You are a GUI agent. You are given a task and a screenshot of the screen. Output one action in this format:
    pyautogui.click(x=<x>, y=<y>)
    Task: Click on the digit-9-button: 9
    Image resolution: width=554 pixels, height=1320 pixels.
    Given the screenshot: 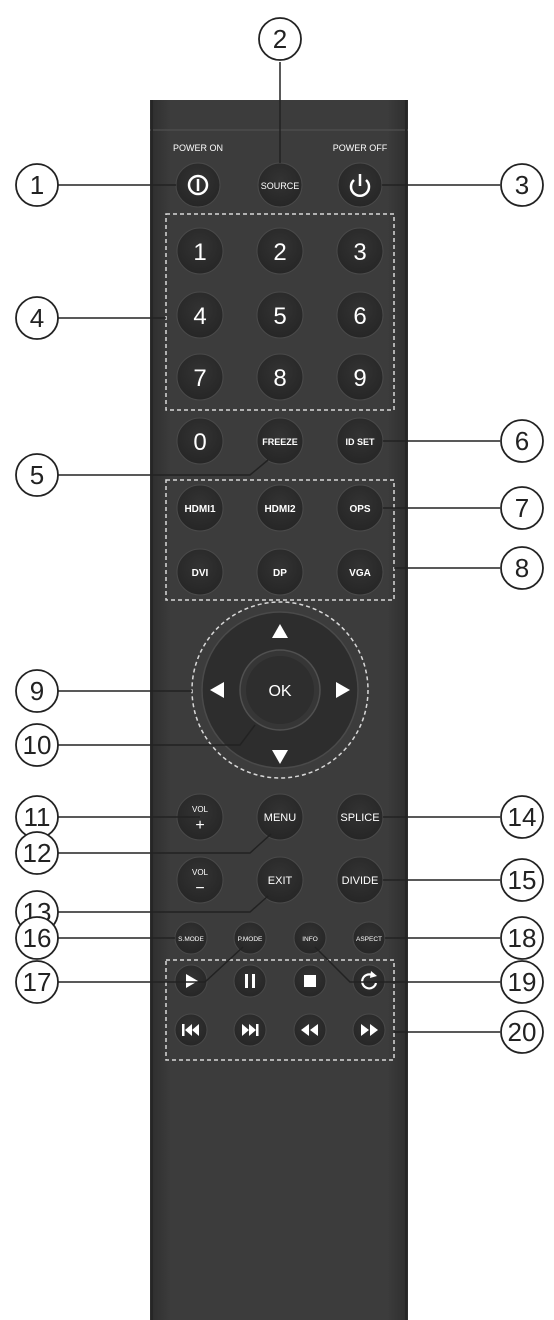 What is the action you would take?
    pyautogui.click(x=360, y=377)
    